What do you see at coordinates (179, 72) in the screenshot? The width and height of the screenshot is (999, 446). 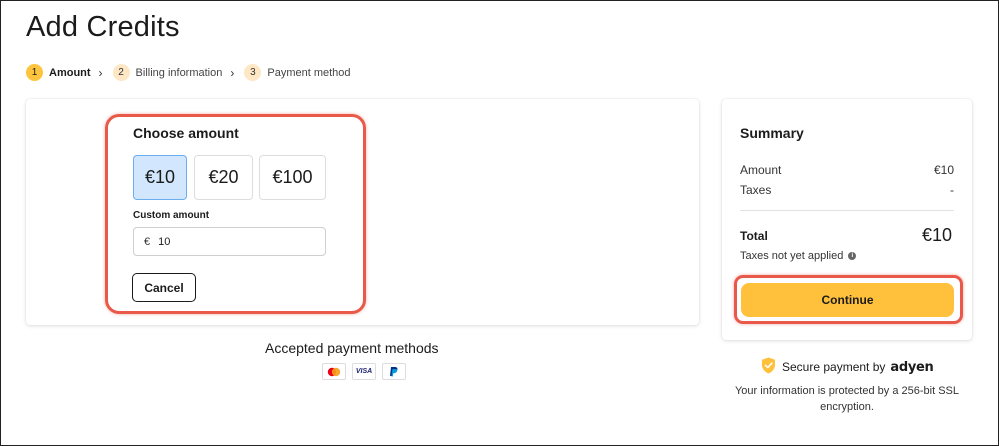 I see `step-label: Billing information` at bounding box center [179, 72].